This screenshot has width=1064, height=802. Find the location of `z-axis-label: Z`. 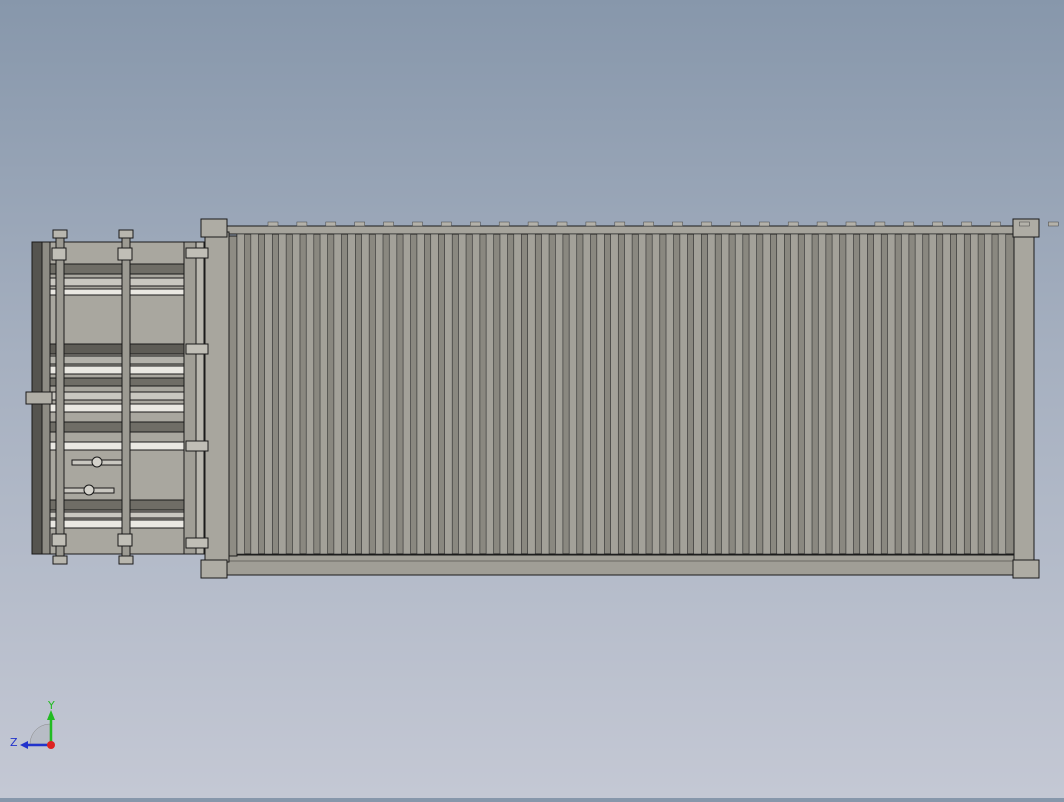

z-axis-label: Z is located at coordinates (14, 742).